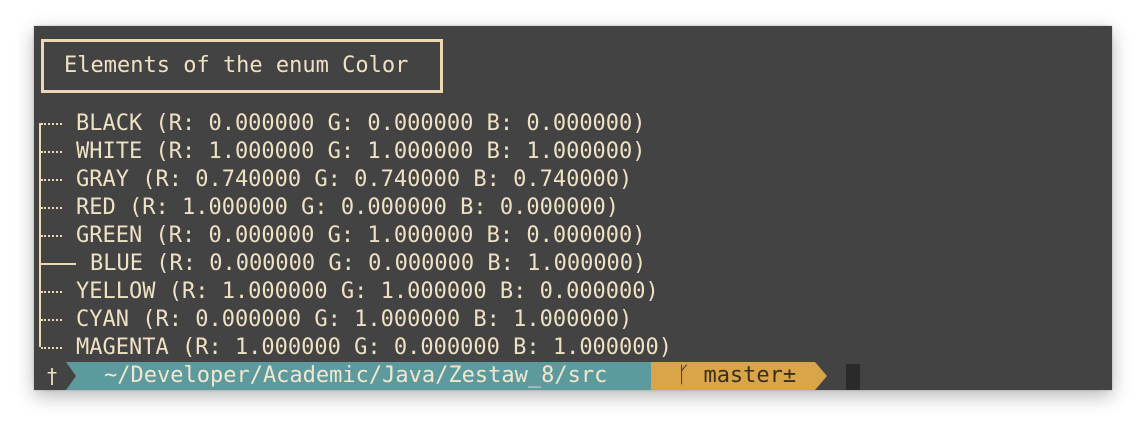 The height and width of the screenshot is (432, 1146). I want to click on path-segment-start-arrow, so click(71, 376).